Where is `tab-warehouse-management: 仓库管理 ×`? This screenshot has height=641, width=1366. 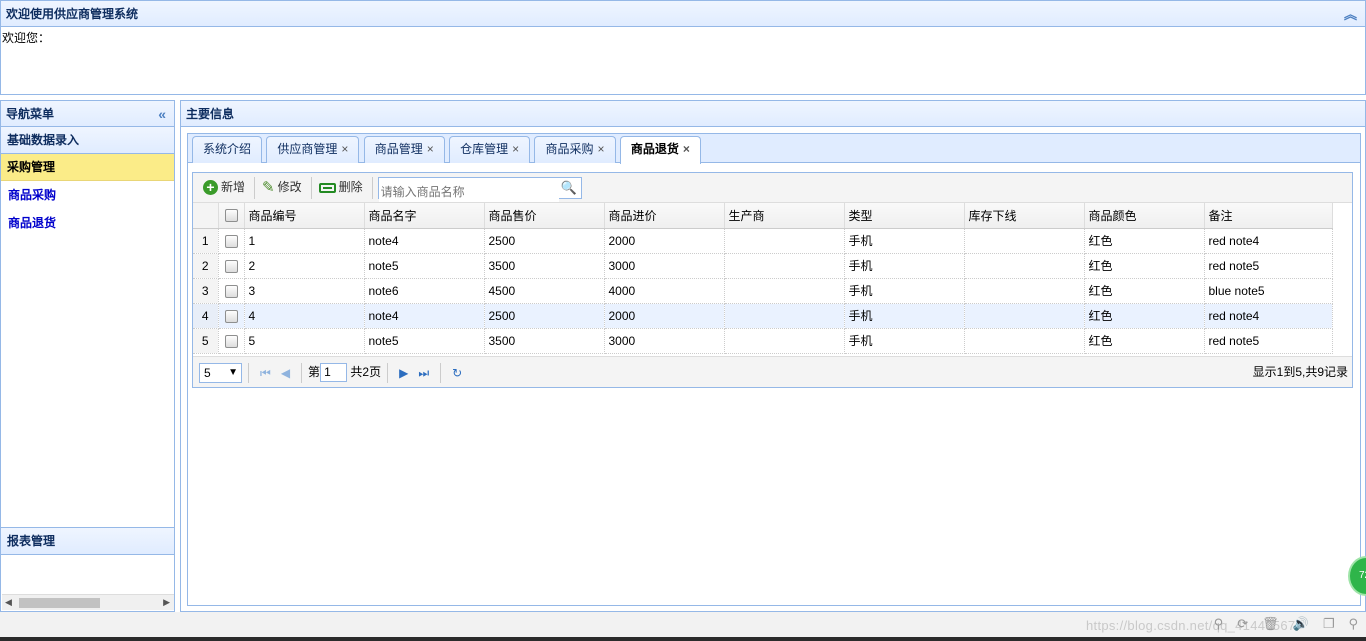
tab-warehouse-management: 仓库管理 × is located at coordinates (490, 149).